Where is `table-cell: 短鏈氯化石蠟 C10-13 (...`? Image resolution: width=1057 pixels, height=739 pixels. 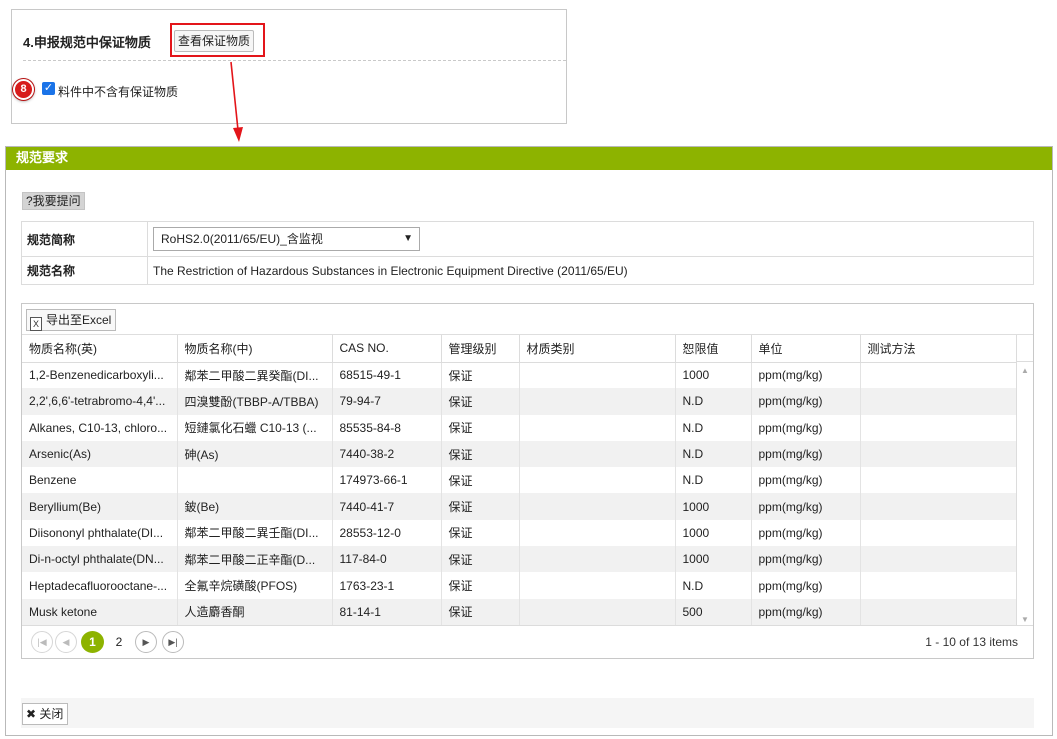 table-cell: 短鏈氯化石蠟 C10-13 (... is located at coordinates (255, 427).